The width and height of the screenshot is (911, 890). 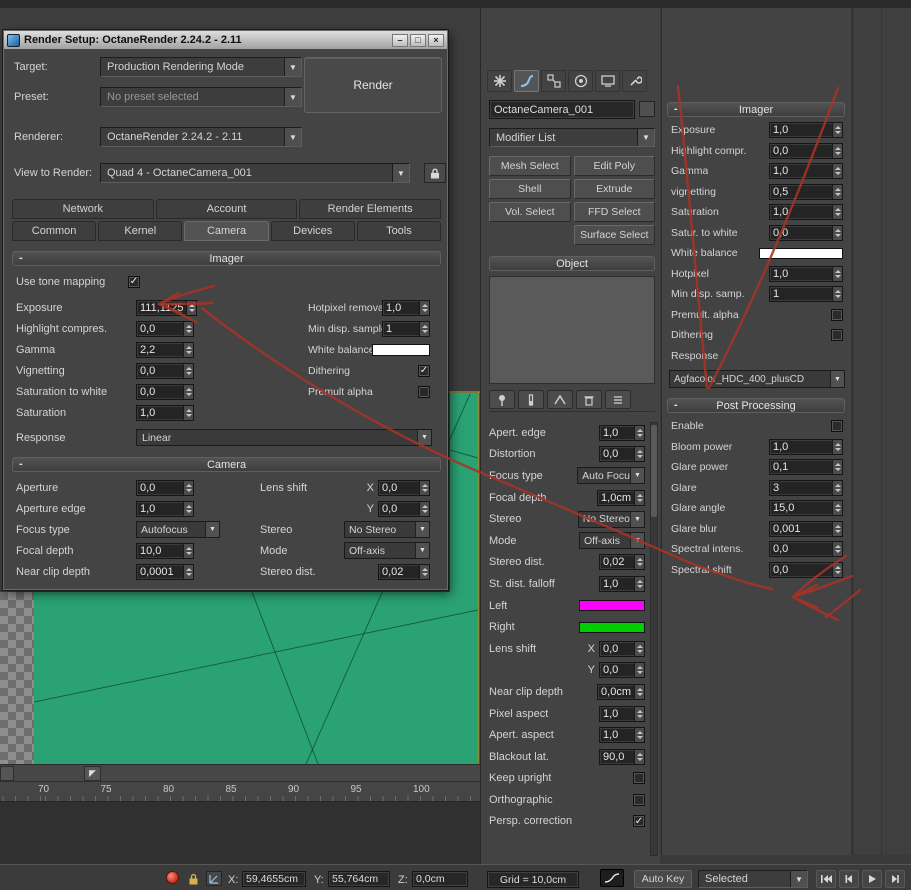 I want to click on render-button: Render, so click(x=373, y=85).